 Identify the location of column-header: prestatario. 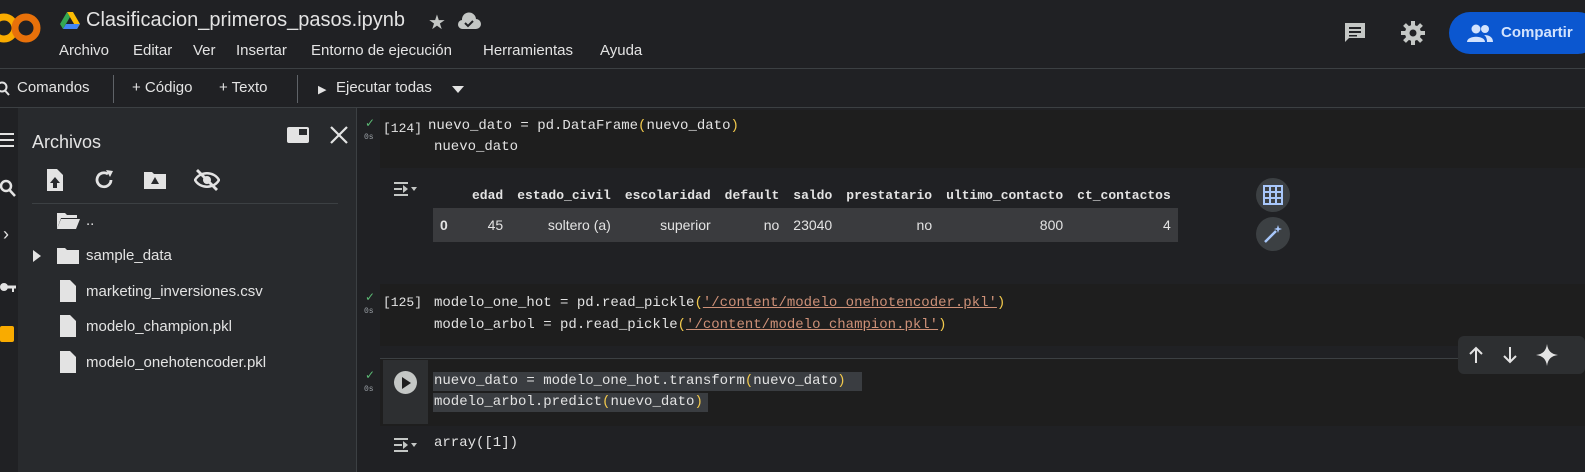
(889, 195).